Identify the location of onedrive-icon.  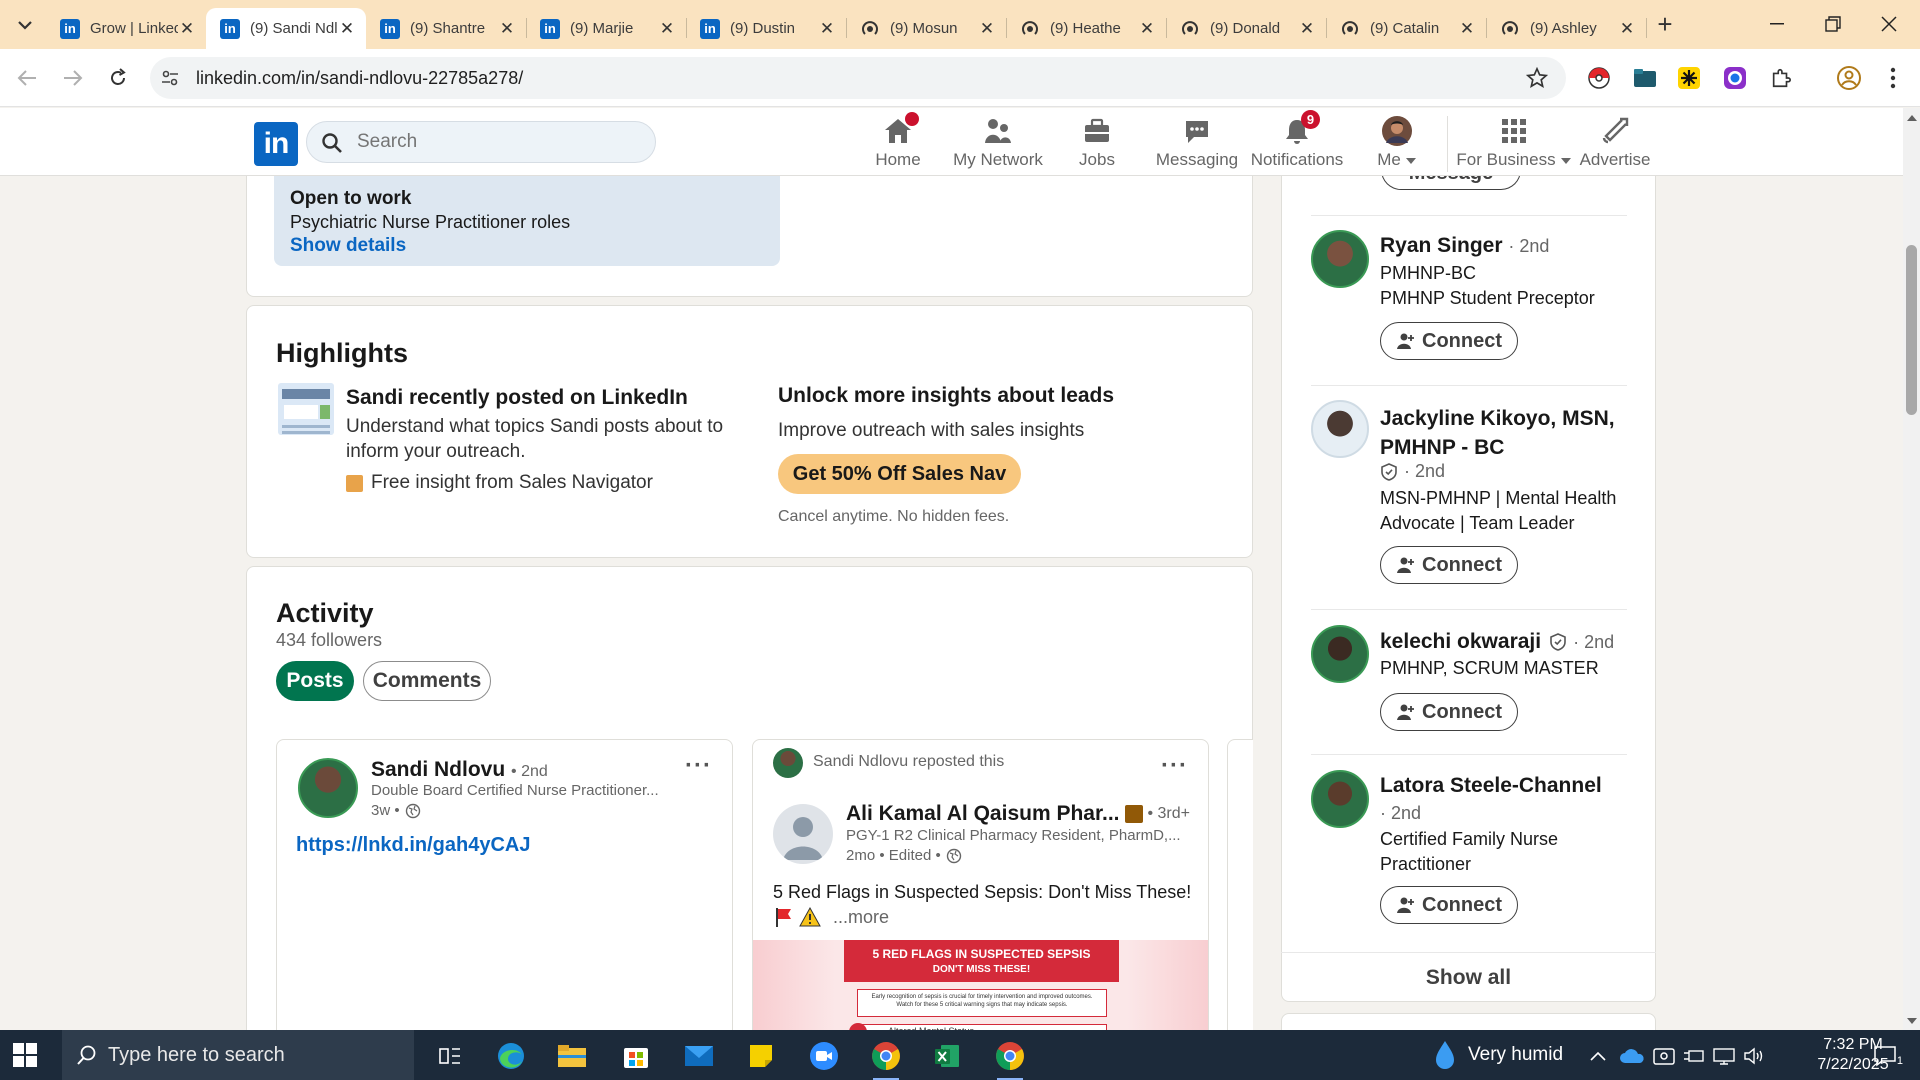
(1632, 1056).